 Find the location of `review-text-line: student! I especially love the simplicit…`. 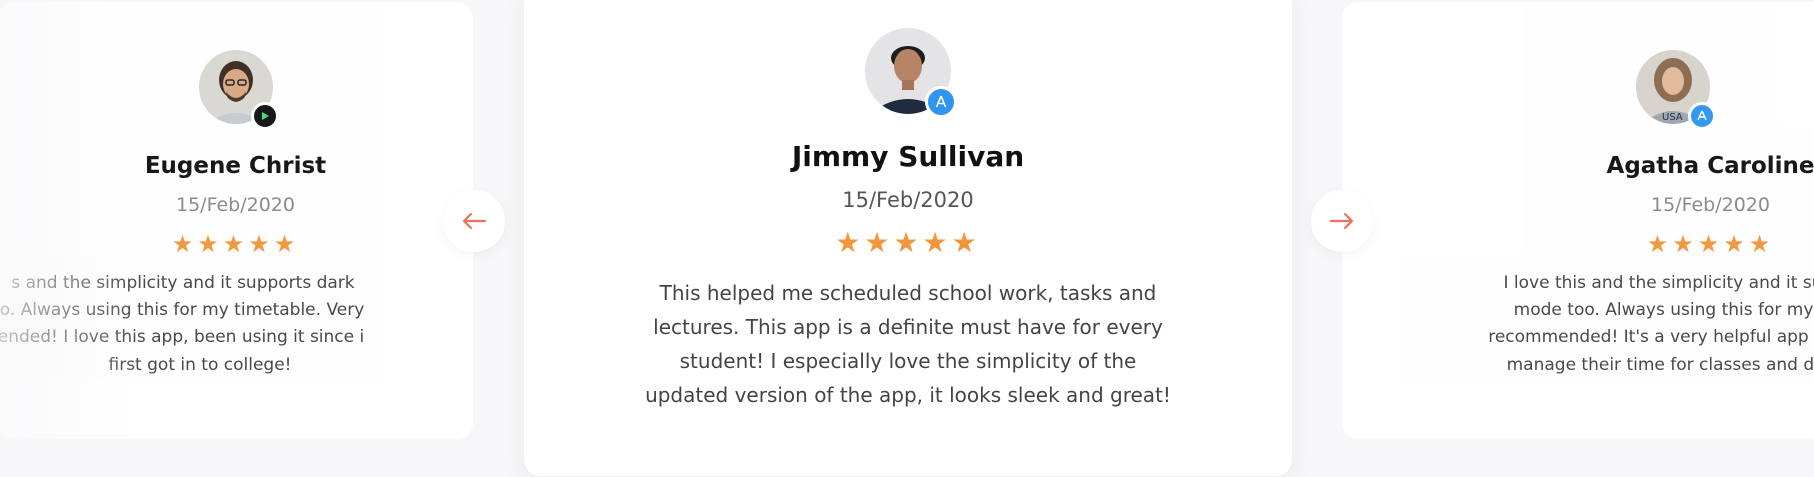

review-text-line: student! I especially love the simplicit… is located at coordinates (908, 361).